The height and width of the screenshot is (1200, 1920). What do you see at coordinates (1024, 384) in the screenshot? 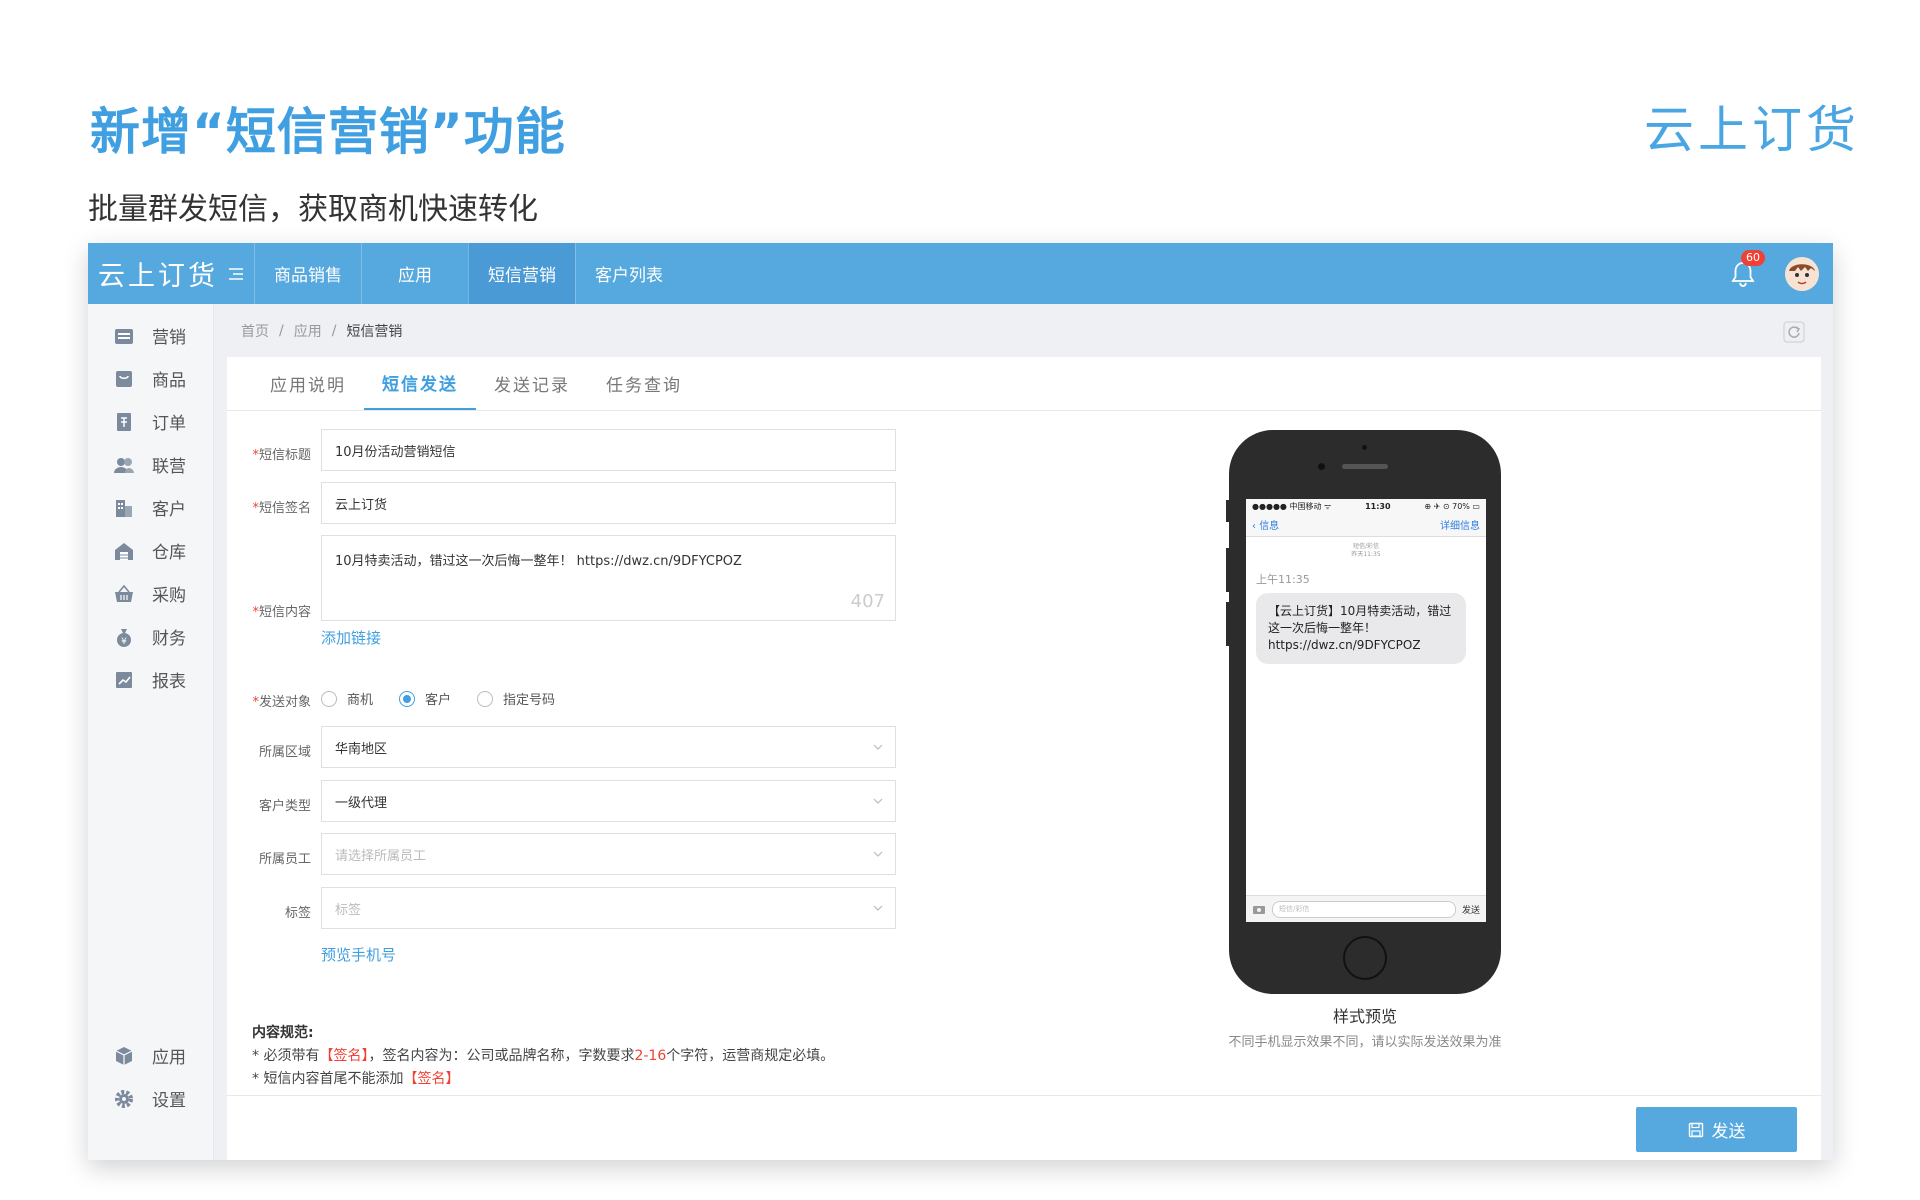
I see `tab-bar: 应用说明 短信发送 发送记录 任务查询` at bounding box center [1024, 384].